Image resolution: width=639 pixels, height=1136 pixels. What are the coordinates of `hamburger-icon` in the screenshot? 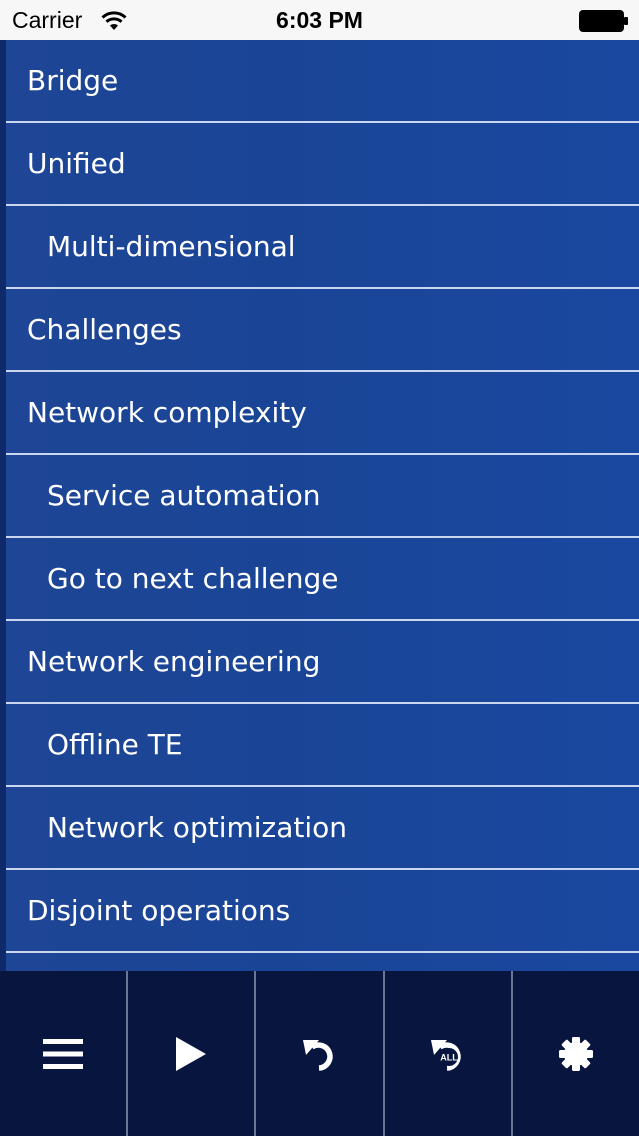 It's located at (63, 1053).